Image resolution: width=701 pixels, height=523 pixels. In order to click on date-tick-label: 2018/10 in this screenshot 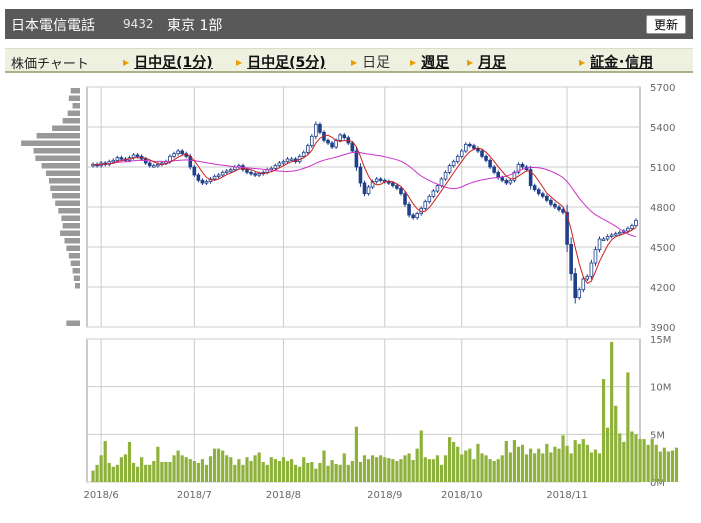, I will do `click(462, 495)`.